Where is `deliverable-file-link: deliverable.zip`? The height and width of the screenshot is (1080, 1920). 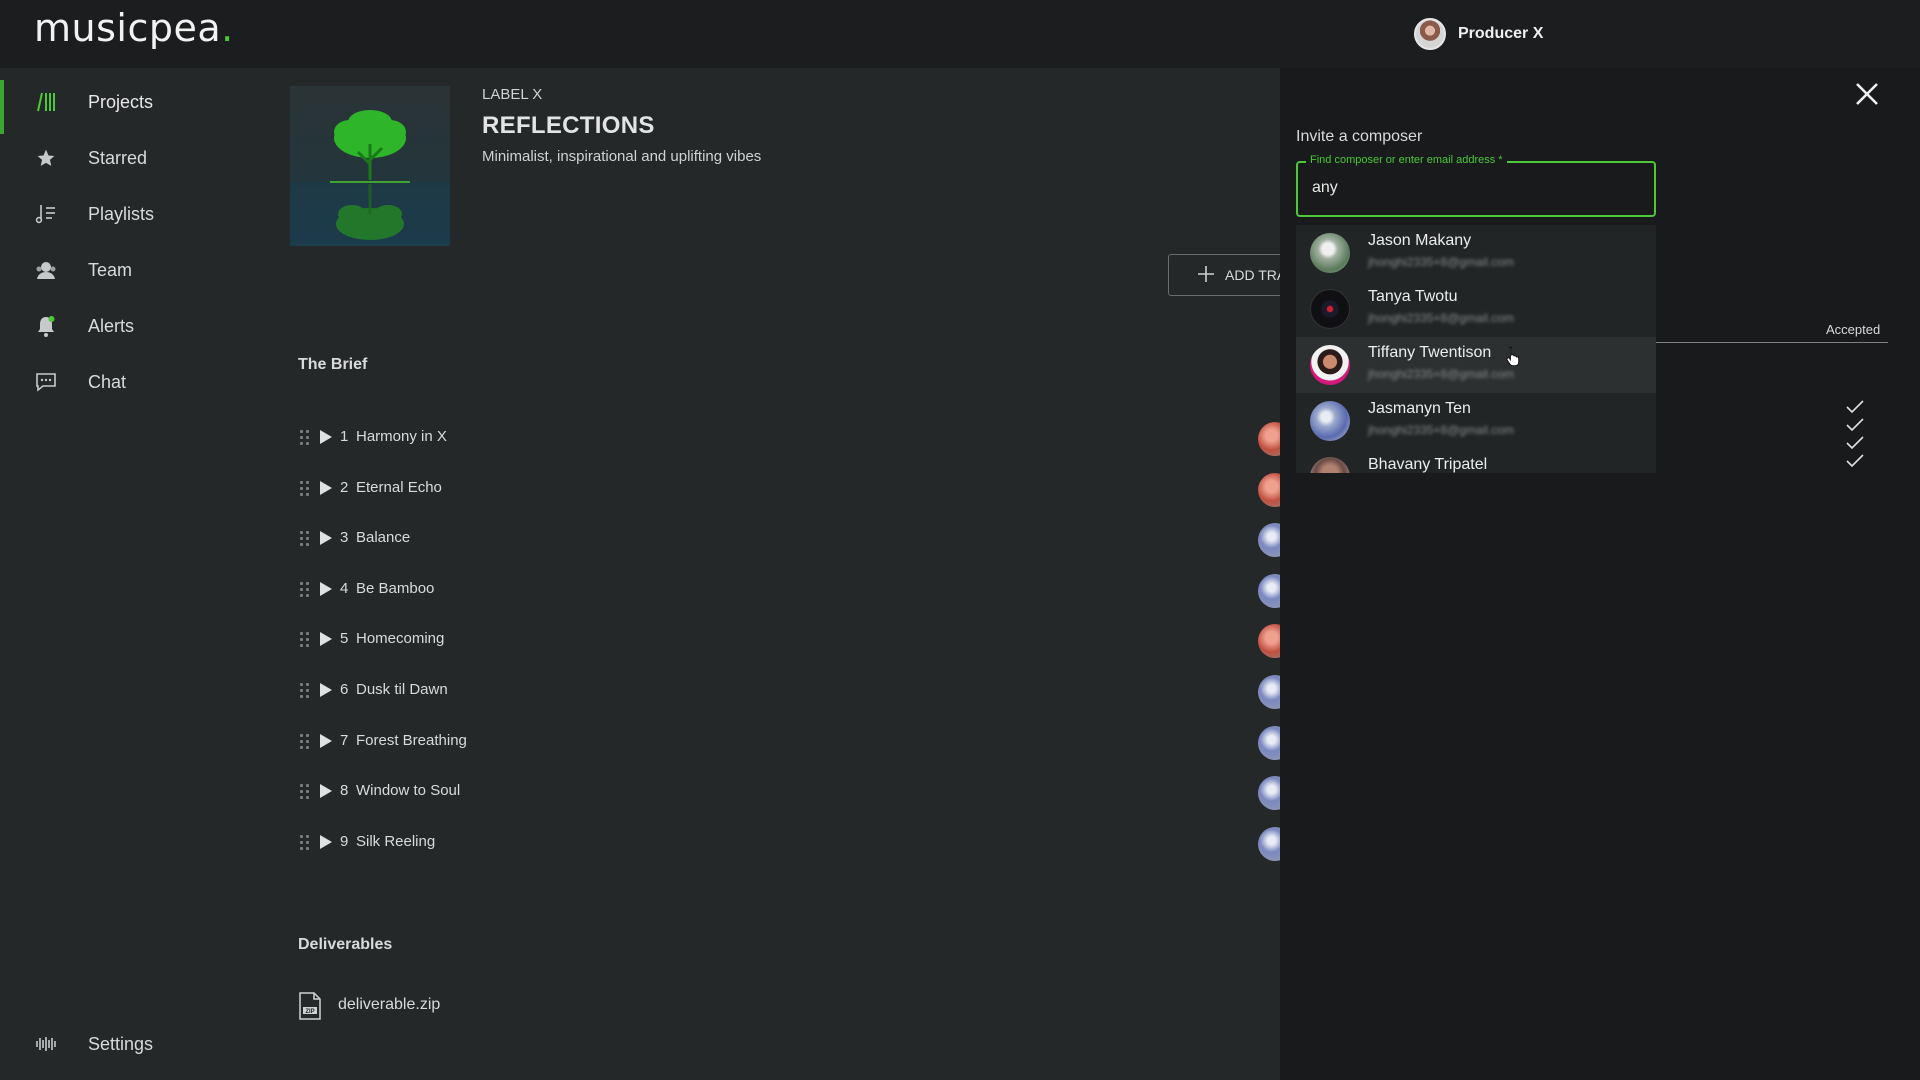 deliverable-file-link: deliverable.zip is located at coordinates (389, 1005).